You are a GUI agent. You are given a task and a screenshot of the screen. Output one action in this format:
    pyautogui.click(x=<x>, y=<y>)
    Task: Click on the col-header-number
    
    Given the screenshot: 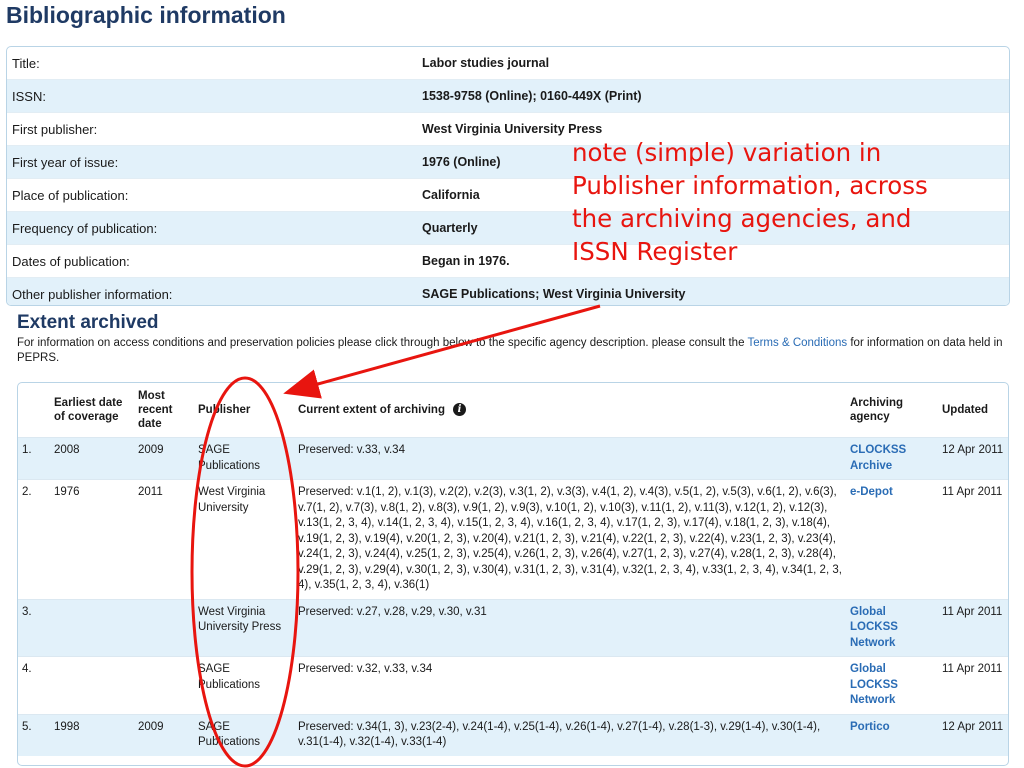 What is the action you would take?
    pyautogui.click(x=34, y=410)
    